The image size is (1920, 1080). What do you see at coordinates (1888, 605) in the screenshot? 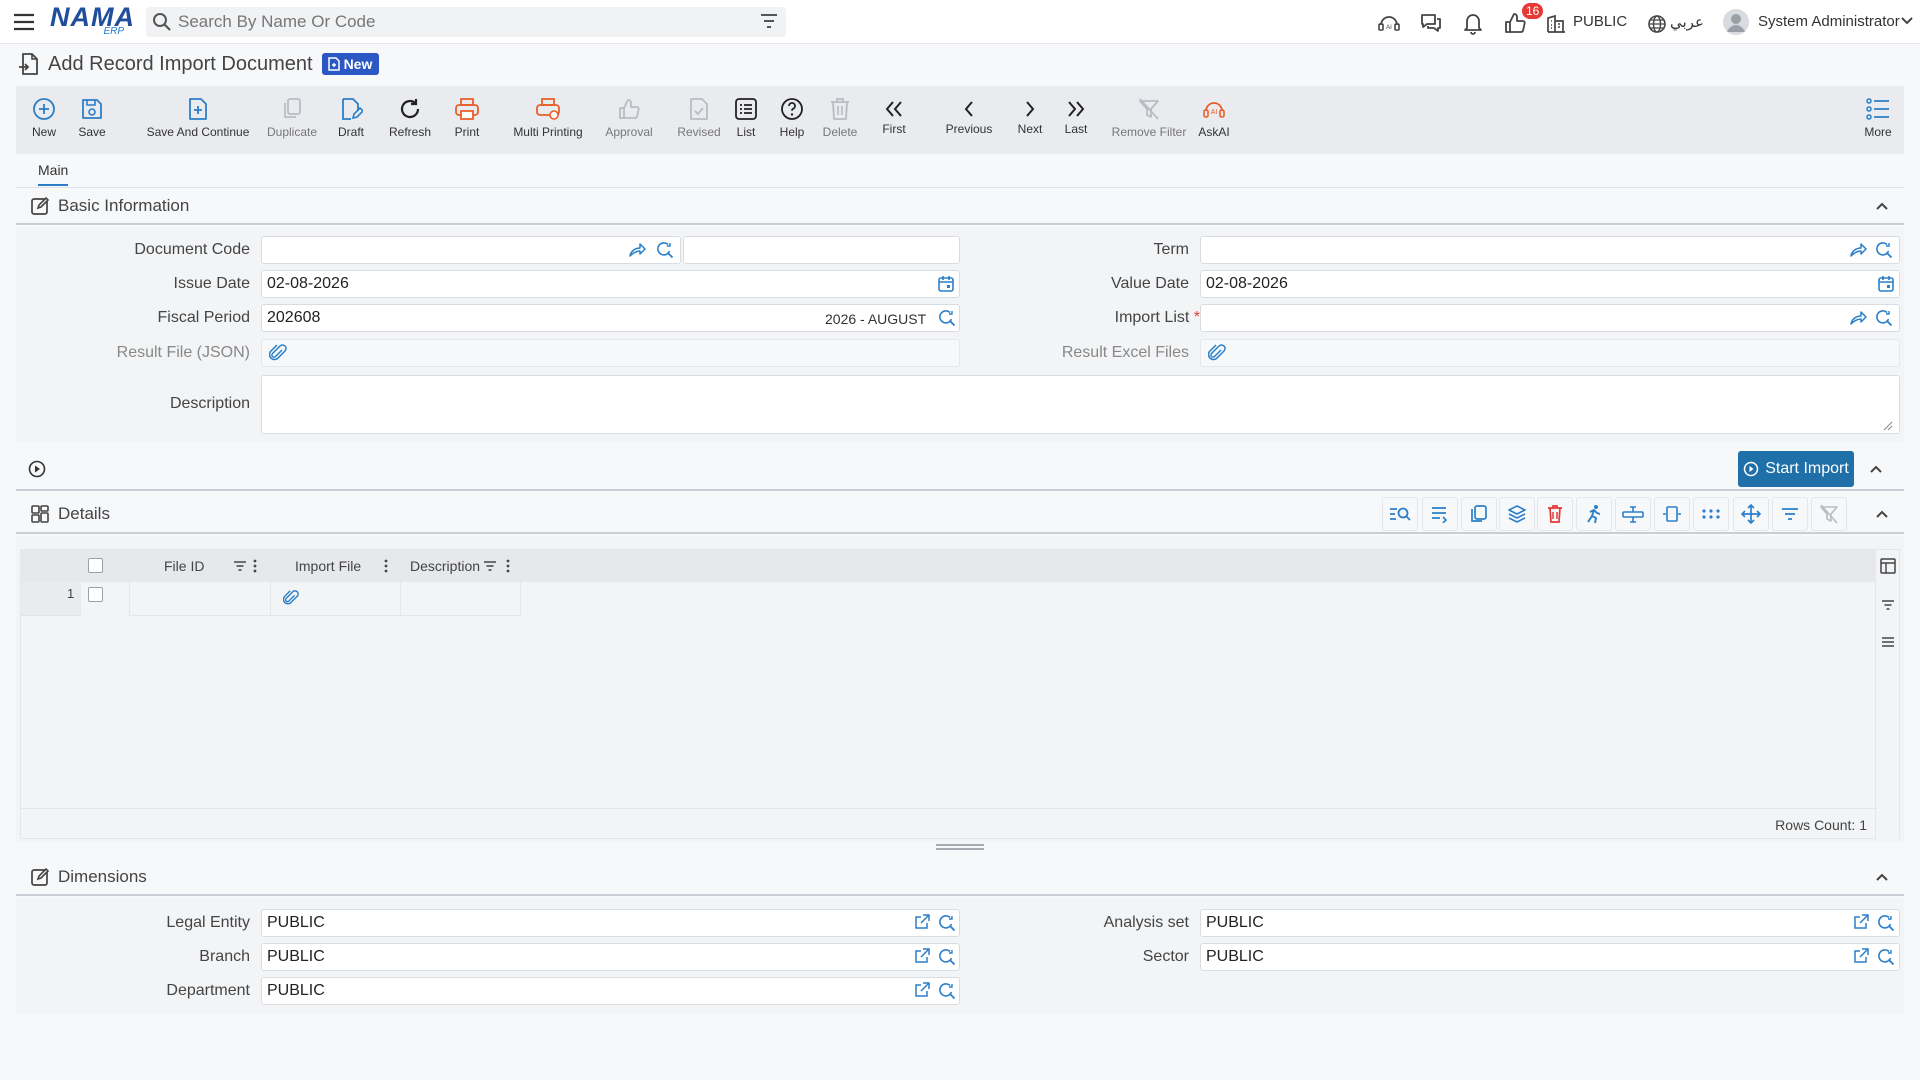
I see `filter-icon` at bounding box center [1888, 605].